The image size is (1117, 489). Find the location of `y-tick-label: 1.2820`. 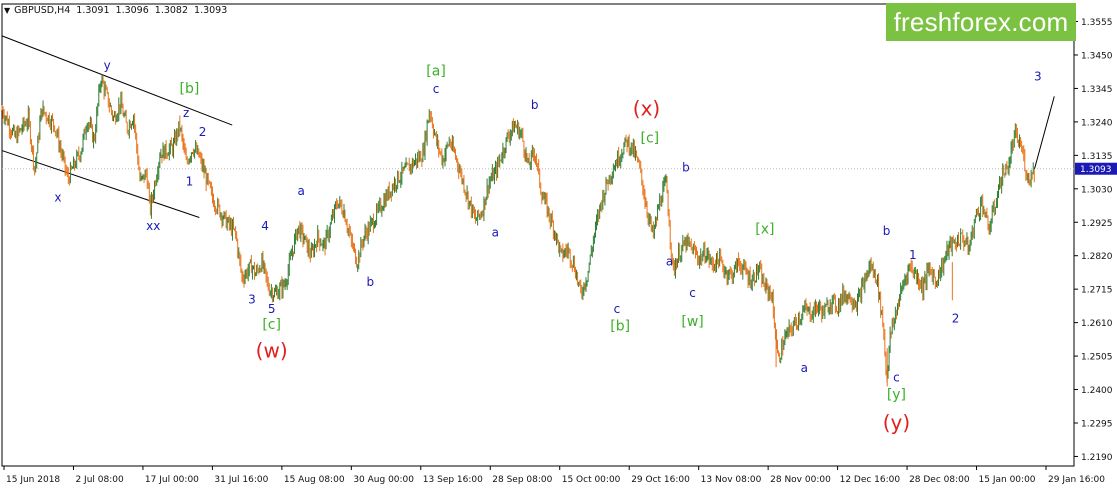

y-tick-label: 1.2820 is located at coordinates (1097, 257).